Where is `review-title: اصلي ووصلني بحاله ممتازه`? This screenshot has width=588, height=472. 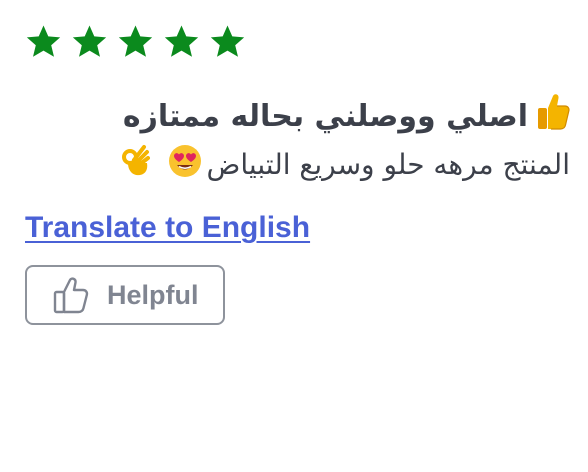 review-title: اصلي ووصلني بحاله ممتازه is located at coordinates (297, 116).